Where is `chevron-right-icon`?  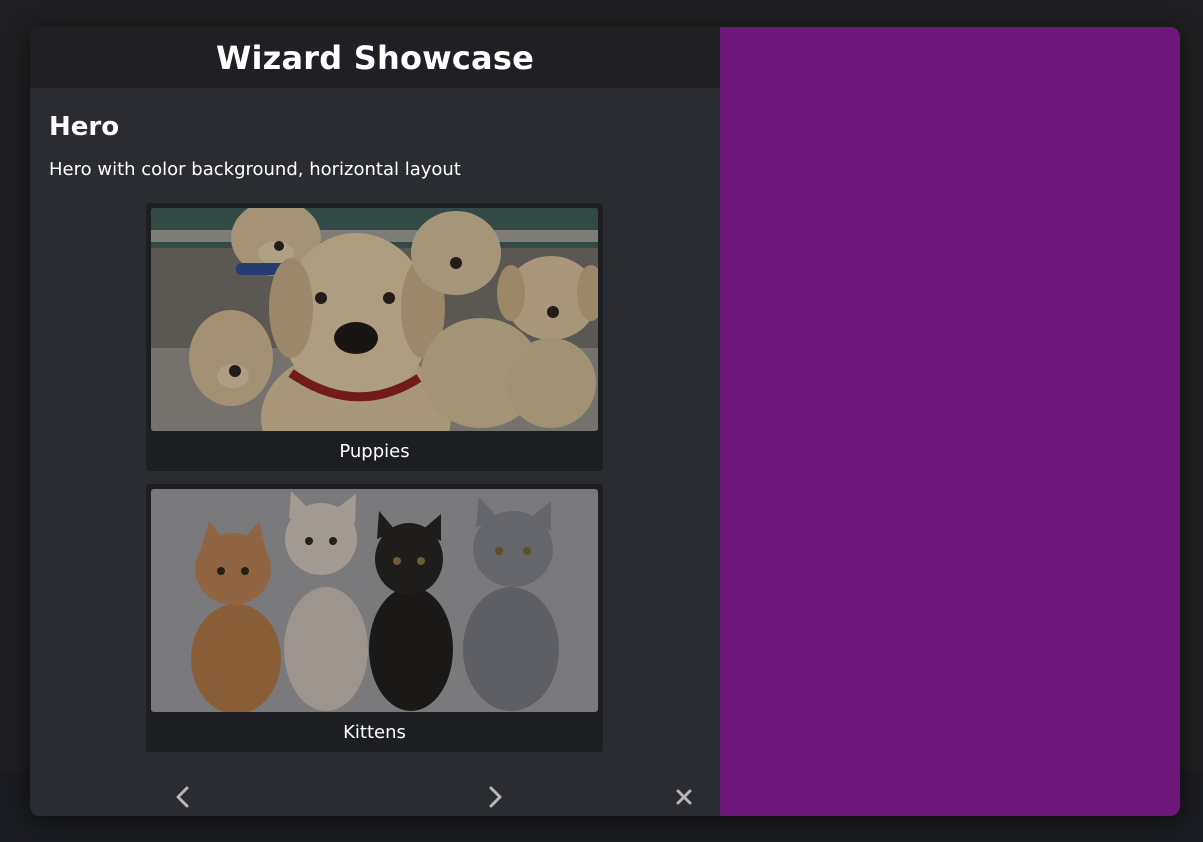 chevron-right-icon is located at coordinates (495, 797).